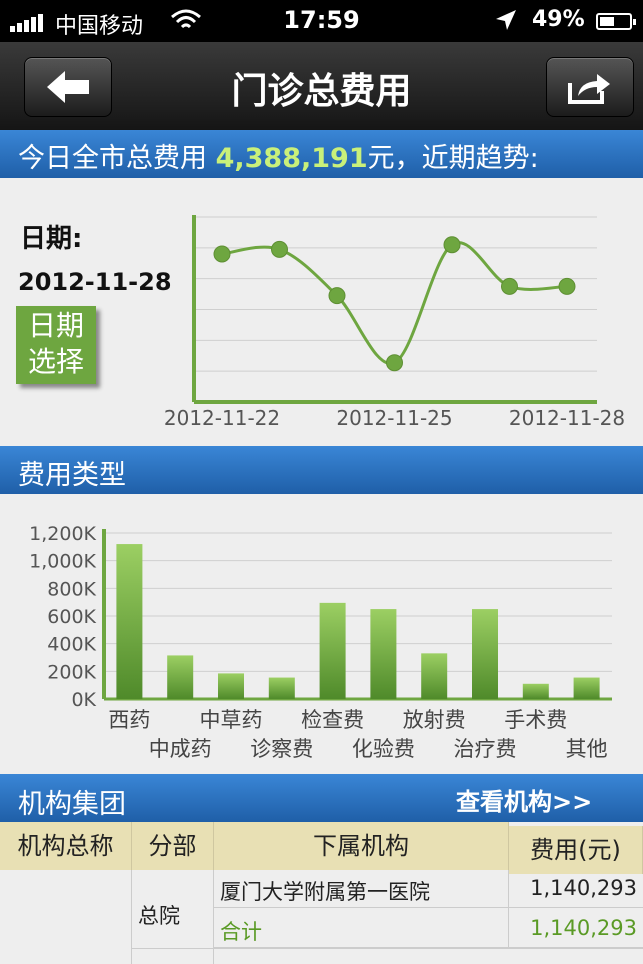  What do you see at coordinates (434, 720) in the screenshot?
I see `x-category-label: 放射费` at bounding box center [434, 720].